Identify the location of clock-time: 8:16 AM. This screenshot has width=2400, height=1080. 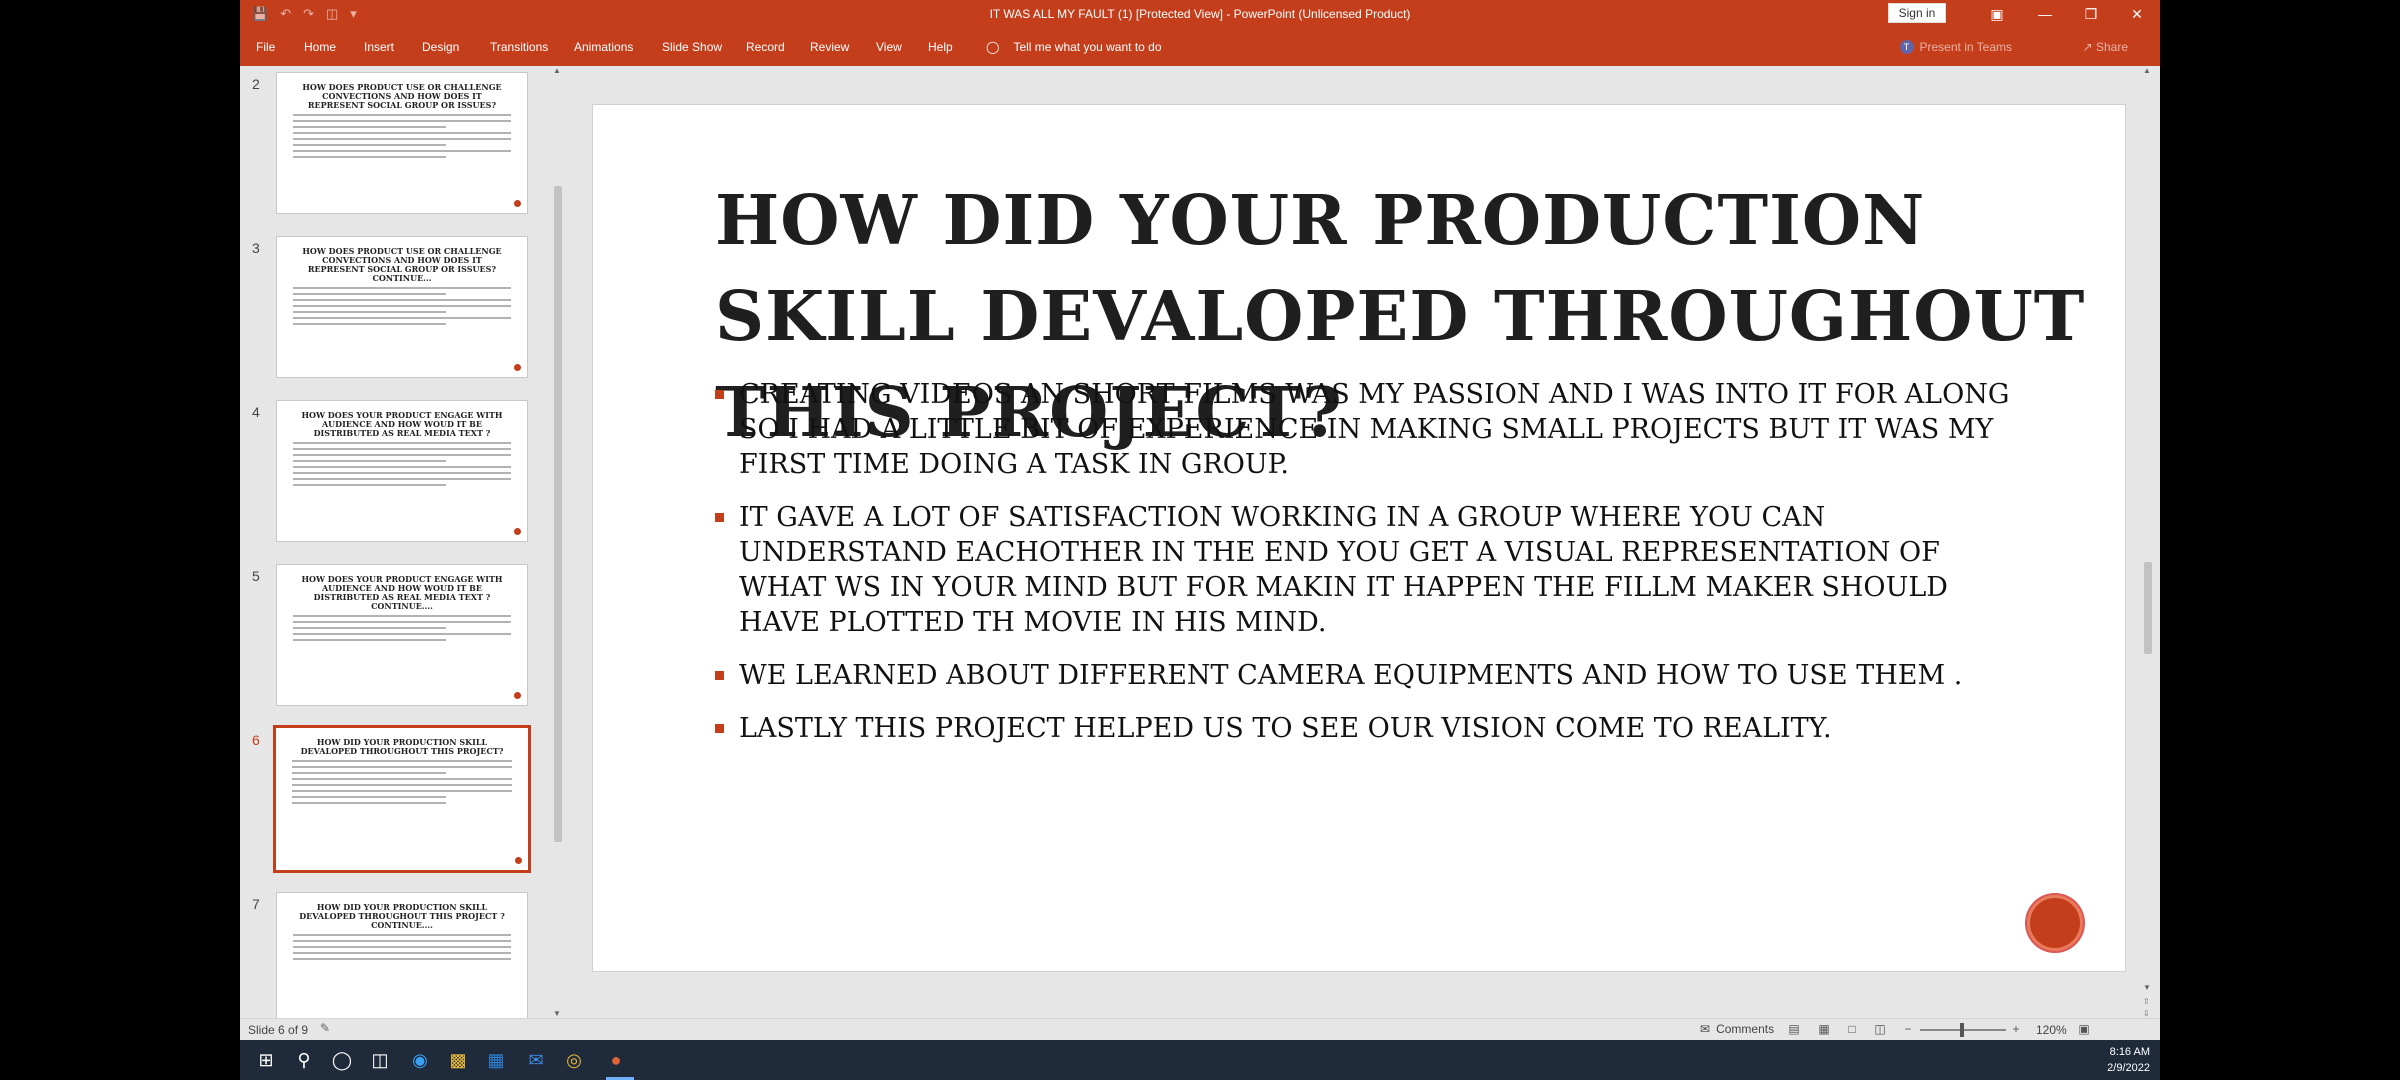
(2129, 1052).